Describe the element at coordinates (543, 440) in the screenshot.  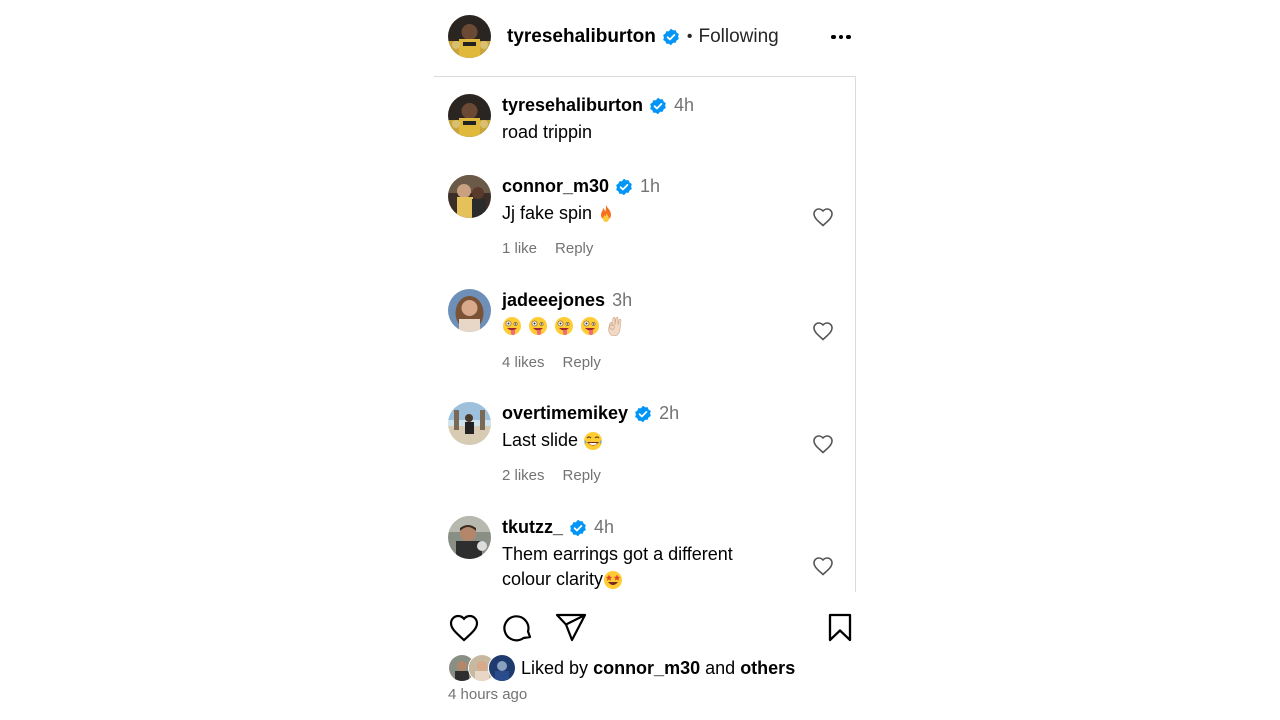
I see `comment-text-content: Last slide` at that location.